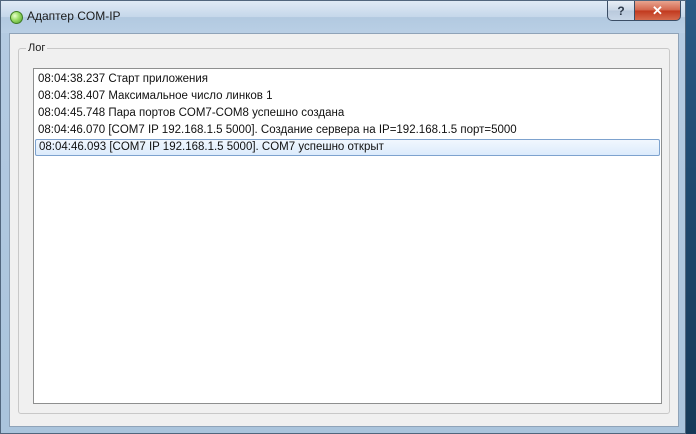 The image size is (696, 434). Describe the element at coordinates (691, 217) in the screenshot. I see `desktop-background` at that location.